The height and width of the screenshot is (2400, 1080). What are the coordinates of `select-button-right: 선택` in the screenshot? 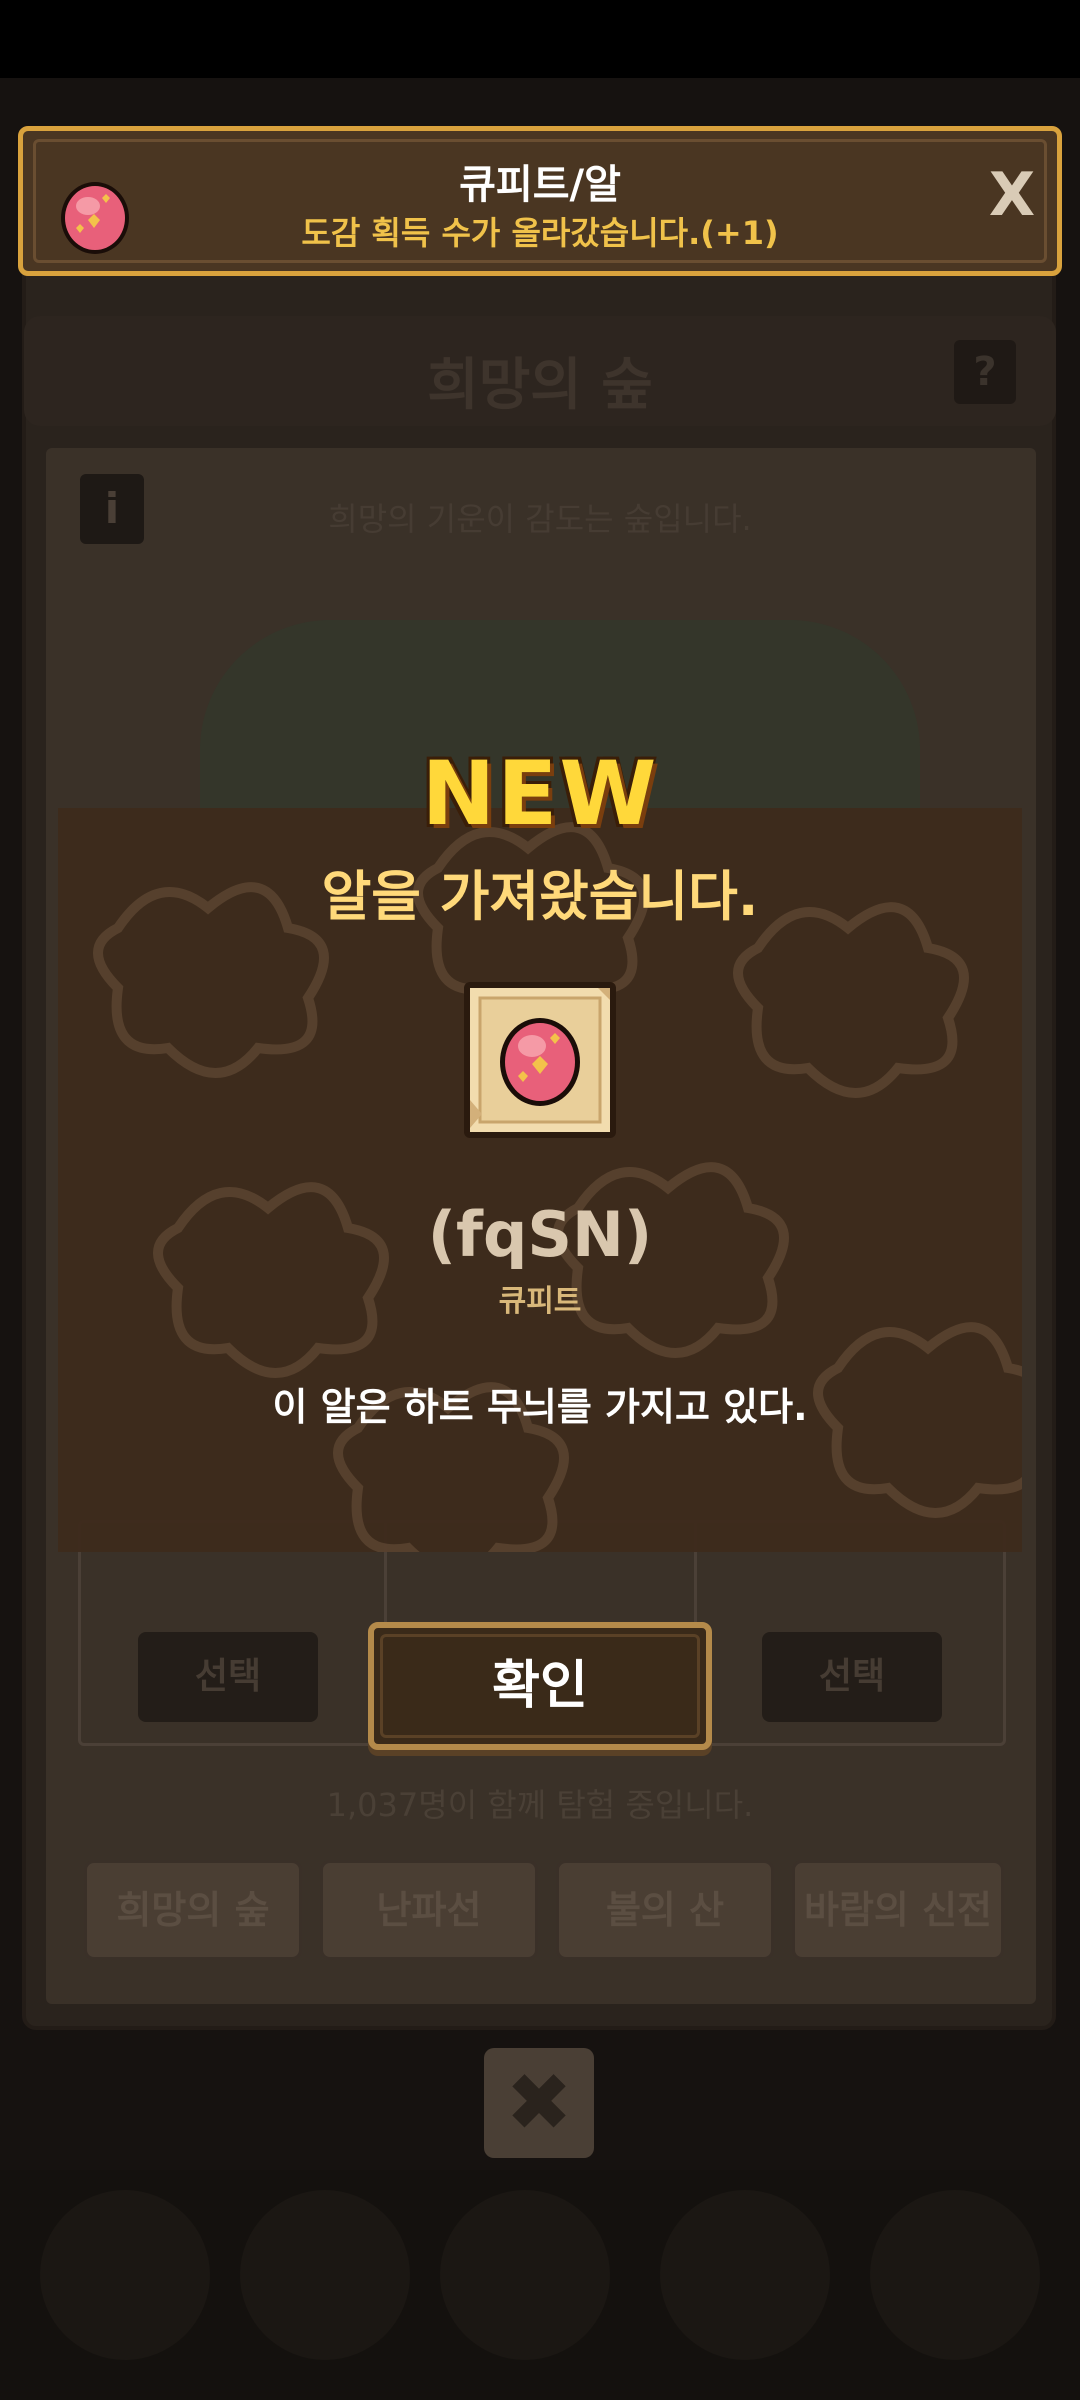 It's located at (852, 1677).